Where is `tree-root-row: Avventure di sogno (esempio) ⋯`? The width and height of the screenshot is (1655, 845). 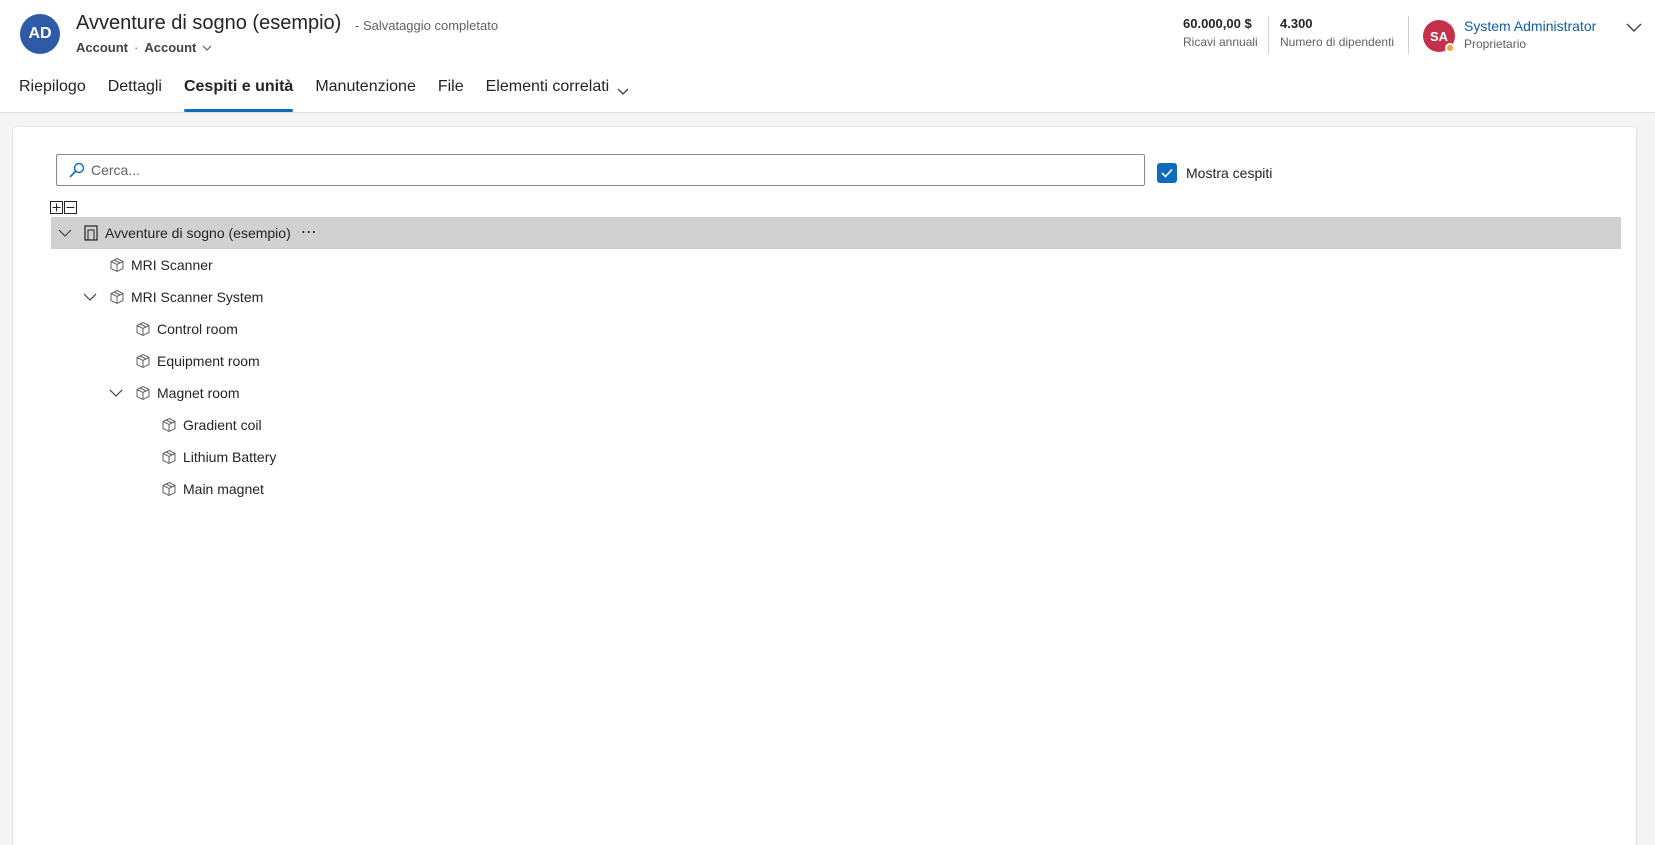 tree-root-row: Avventure di sogno (esempio) ⋯ is located at coordinates (836, 233).